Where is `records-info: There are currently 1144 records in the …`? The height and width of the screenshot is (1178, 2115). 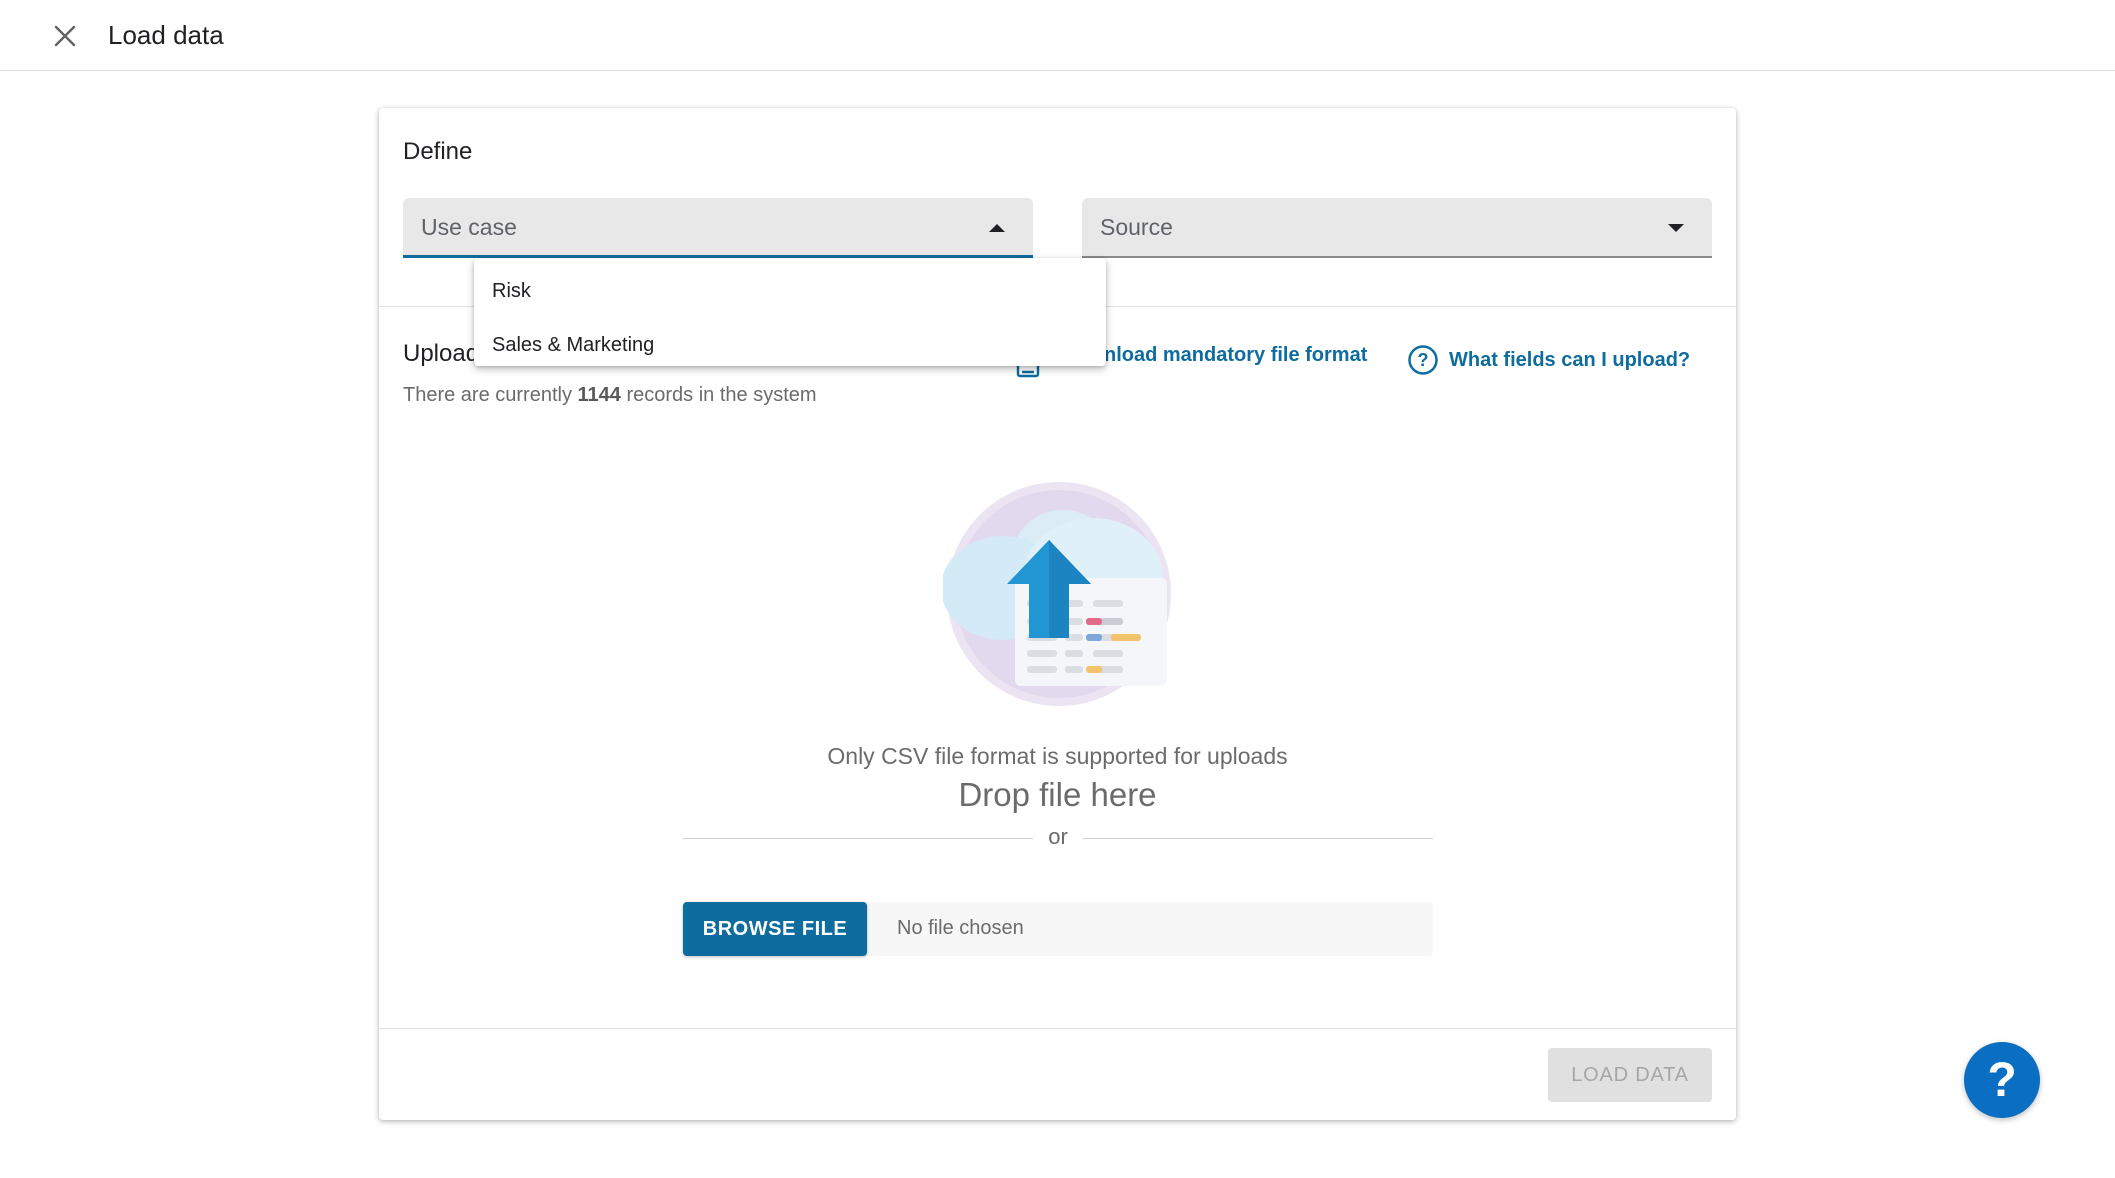 records-info: There are currently 1144 records in the … is located at coordinates (610, 395).